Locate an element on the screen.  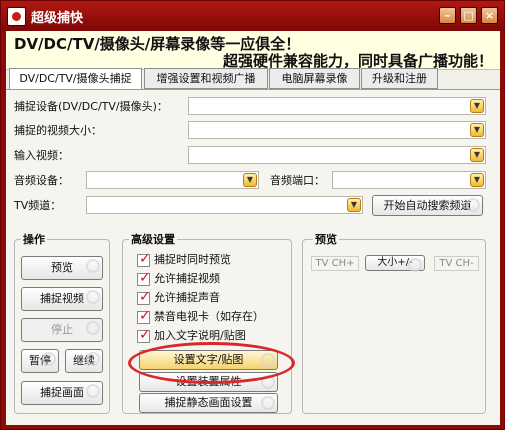
advanced-settings-title: 高级设置 is located at coordinates (153, 239).